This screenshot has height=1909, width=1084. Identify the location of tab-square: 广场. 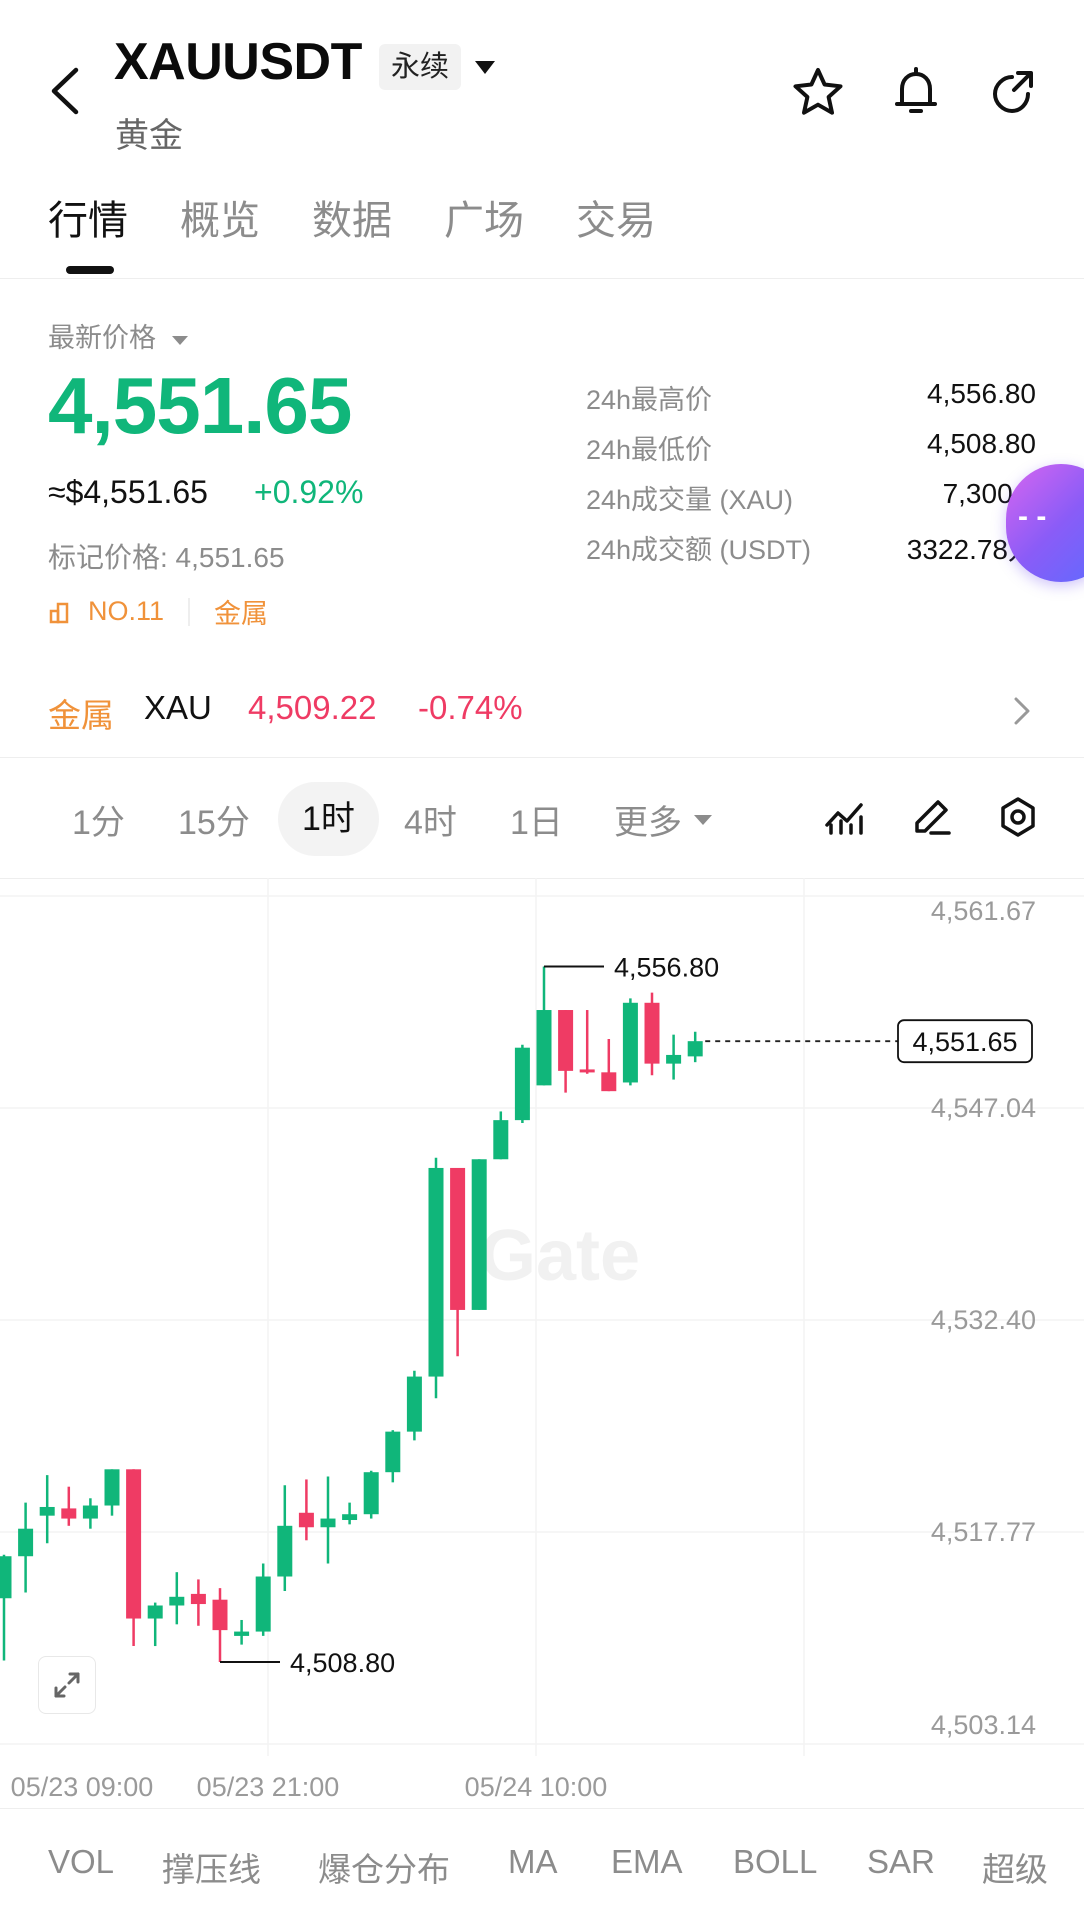
(484, 217).